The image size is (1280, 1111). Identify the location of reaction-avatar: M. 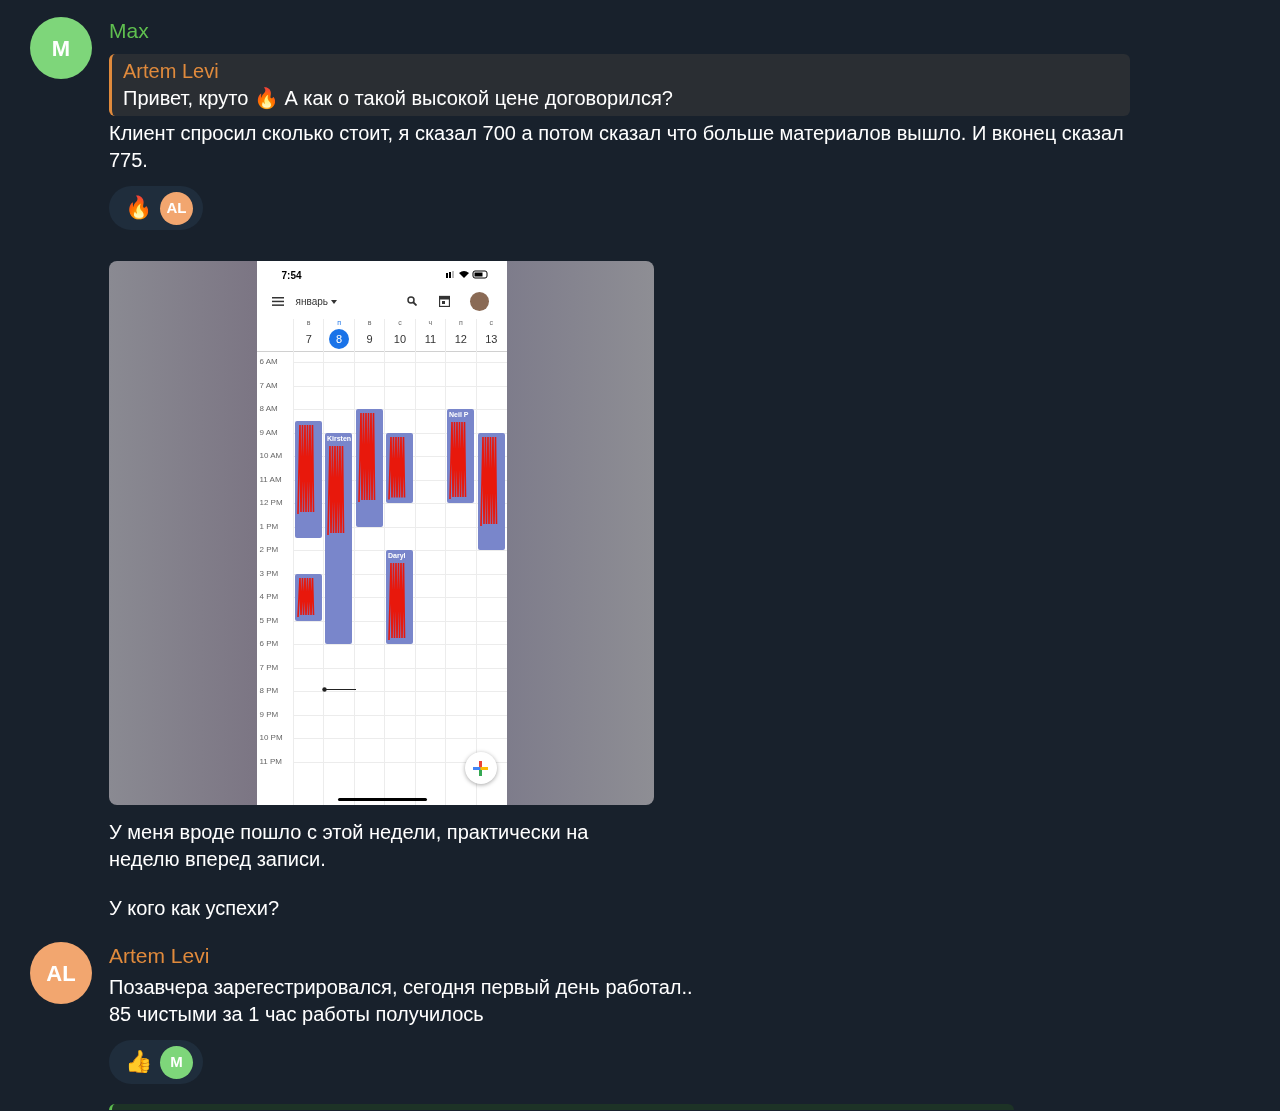
(176, 1062).